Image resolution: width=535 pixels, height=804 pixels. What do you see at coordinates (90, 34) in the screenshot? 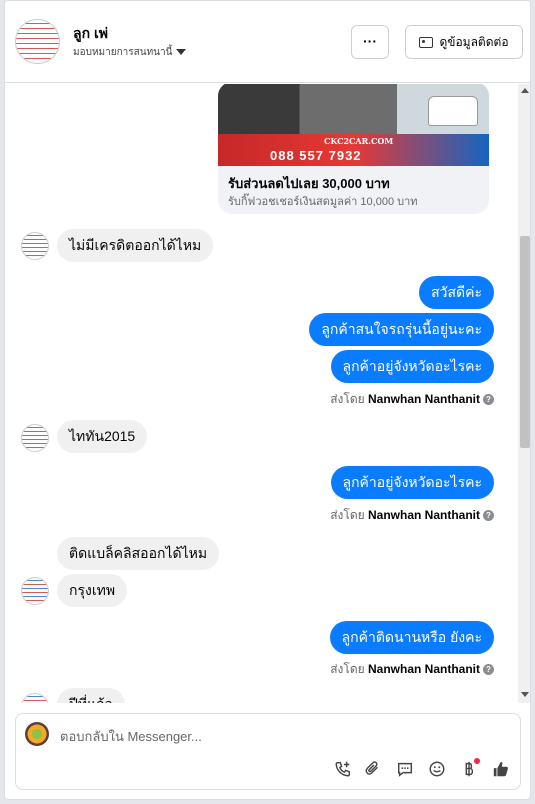
I see `contact-name: ลูก เพ่` at bounding box center [90, 34].